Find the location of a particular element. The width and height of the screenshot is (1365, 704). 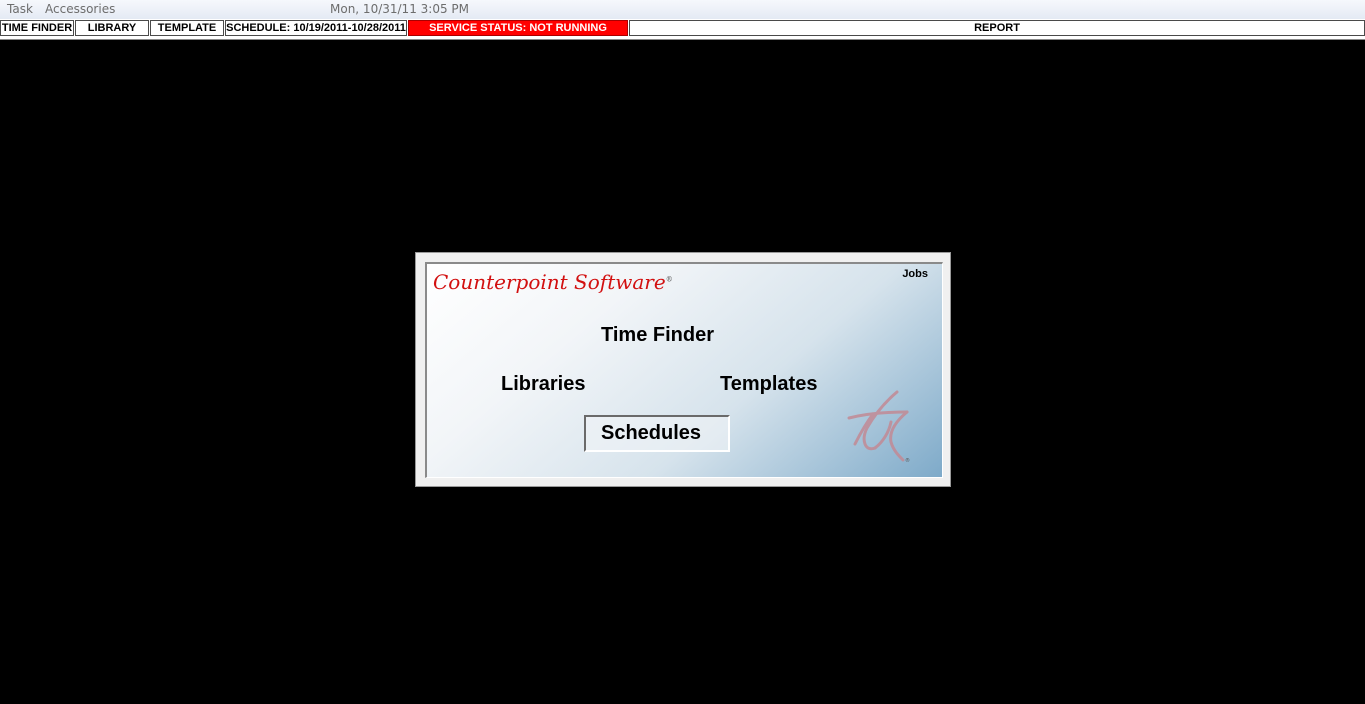

menu-task-label: Task is located at coordinates (20, 9).